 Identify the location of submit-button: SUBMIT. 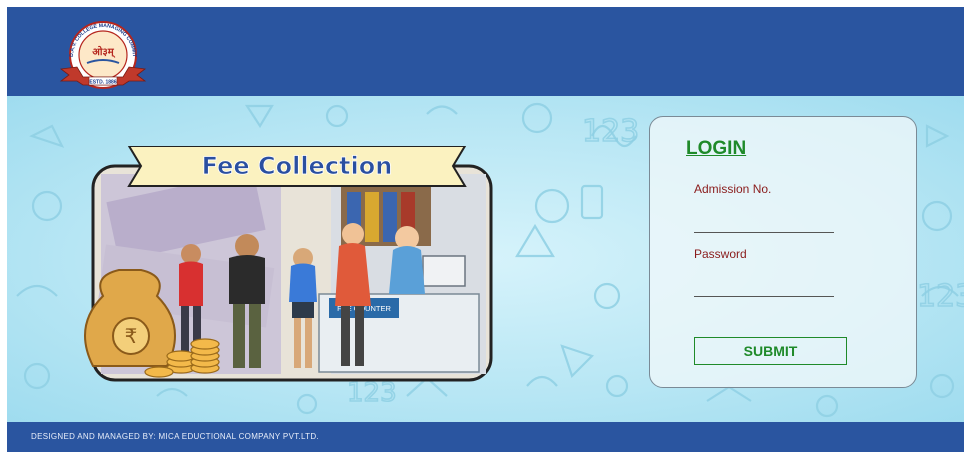
(770, 351).